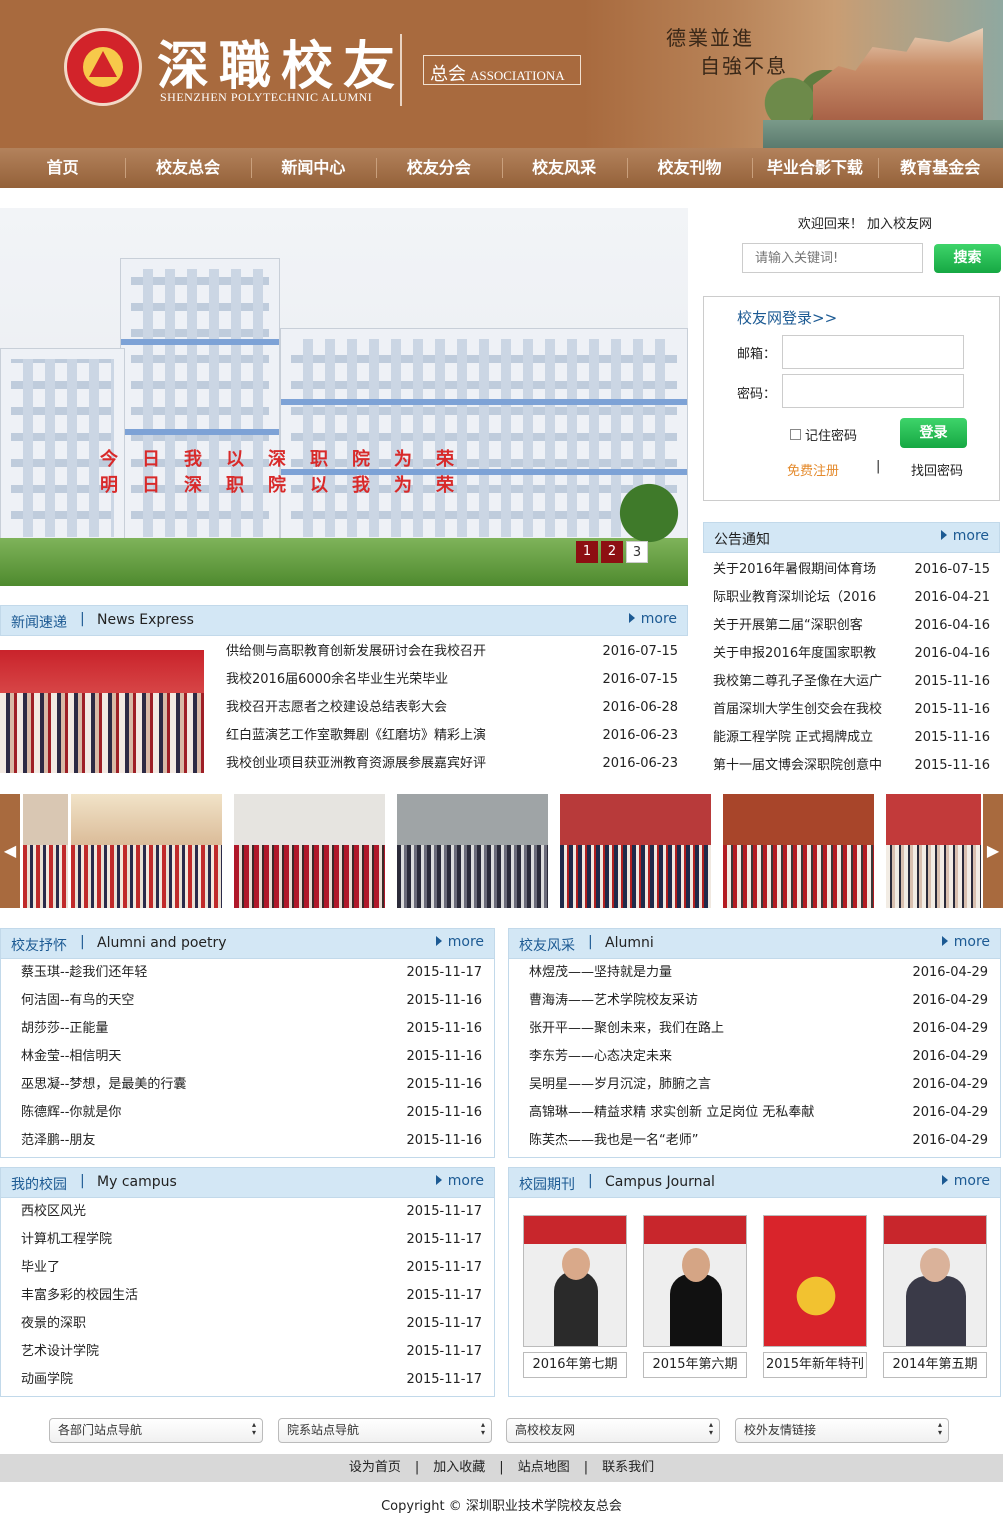 The height and width of the screenshot is (1520, 1003). What do you see at coordinates (375, 1467) in the screenshot?
I see `set-homepage-link: 设为首页` at bounding box center [375, 1467].